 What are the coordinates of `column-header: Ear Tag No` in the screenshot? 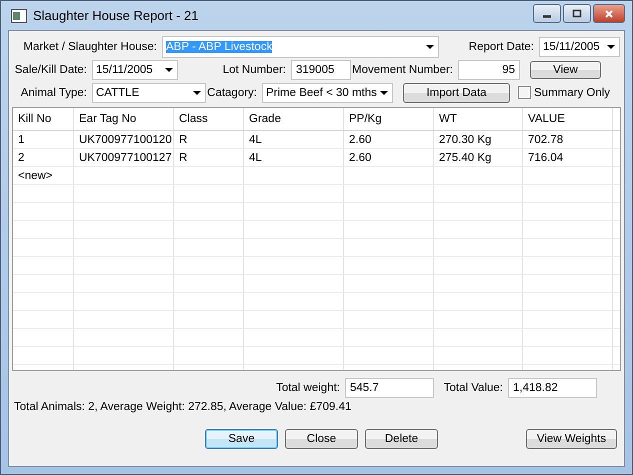 It's located at (124, 119).